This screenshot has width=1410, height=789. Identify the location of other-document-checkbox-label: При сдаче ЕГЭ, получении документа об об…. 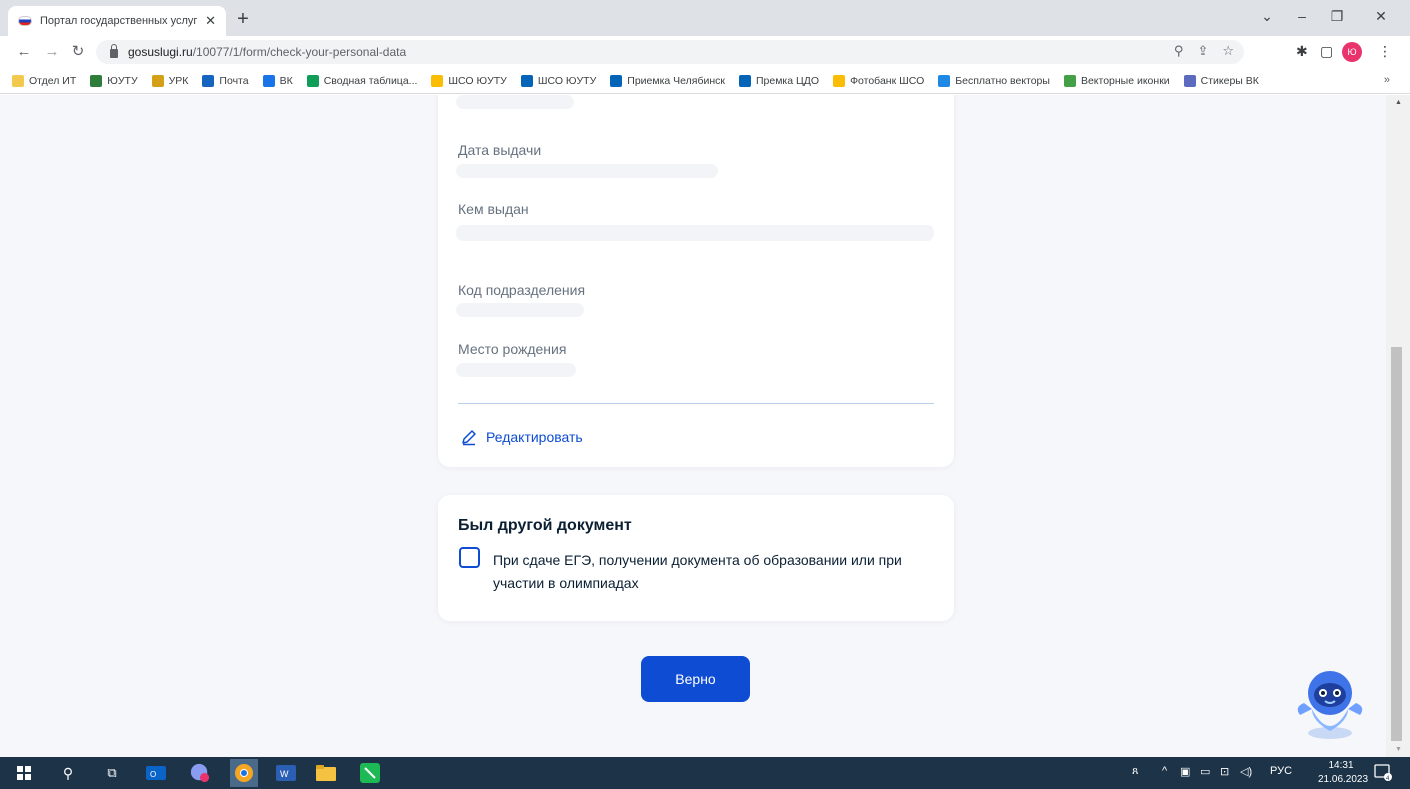
(708, 572).